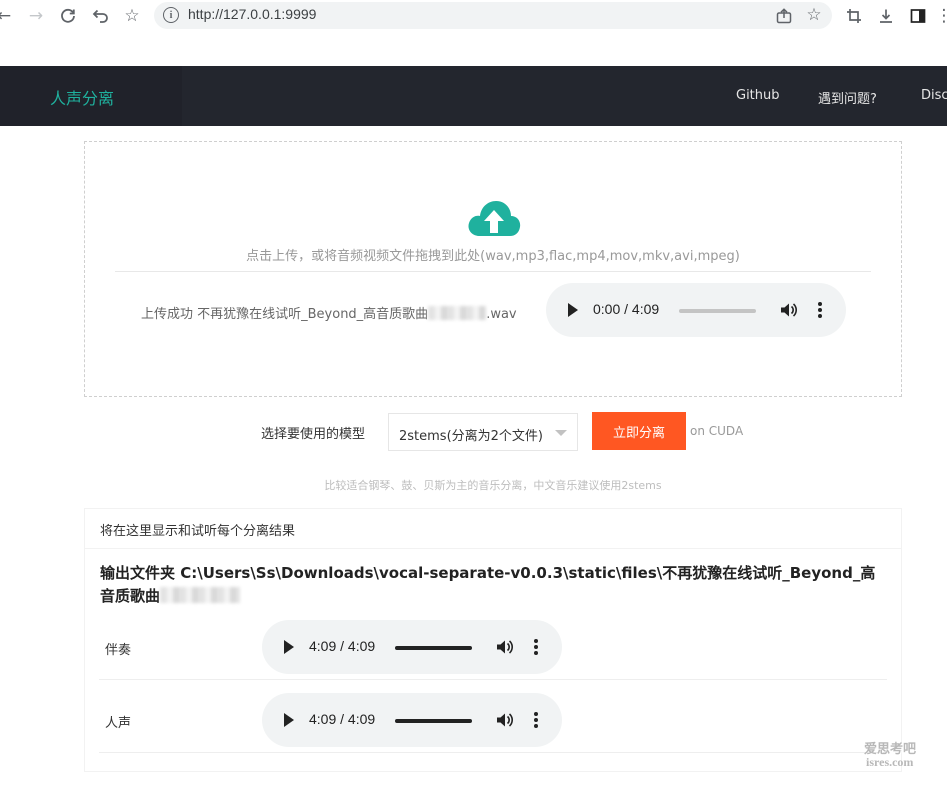 This screenshot has height=789, width=947. I want to click on results-header: 将在这里显示和试听每个分离结果, so click(493, 529).